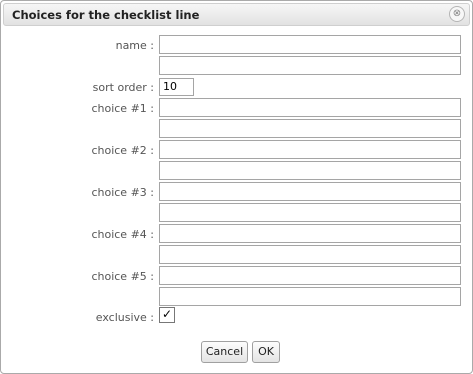 This screenshot has width=473, height=374. Describe the element at coordinates (134, 45) in the screenshot. I see `name-label: name :` at that location.